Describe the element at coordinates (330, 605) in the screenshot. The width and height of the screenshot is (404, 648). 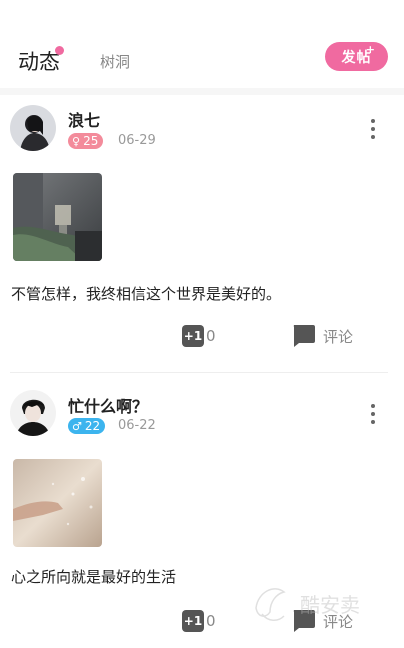
I see `watermark-text: 酷安卖` at that location.